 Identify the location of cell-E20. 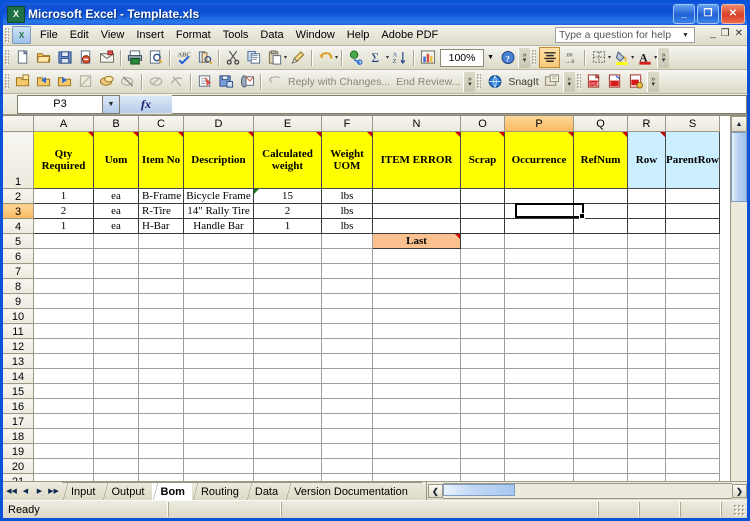
(287, 466).